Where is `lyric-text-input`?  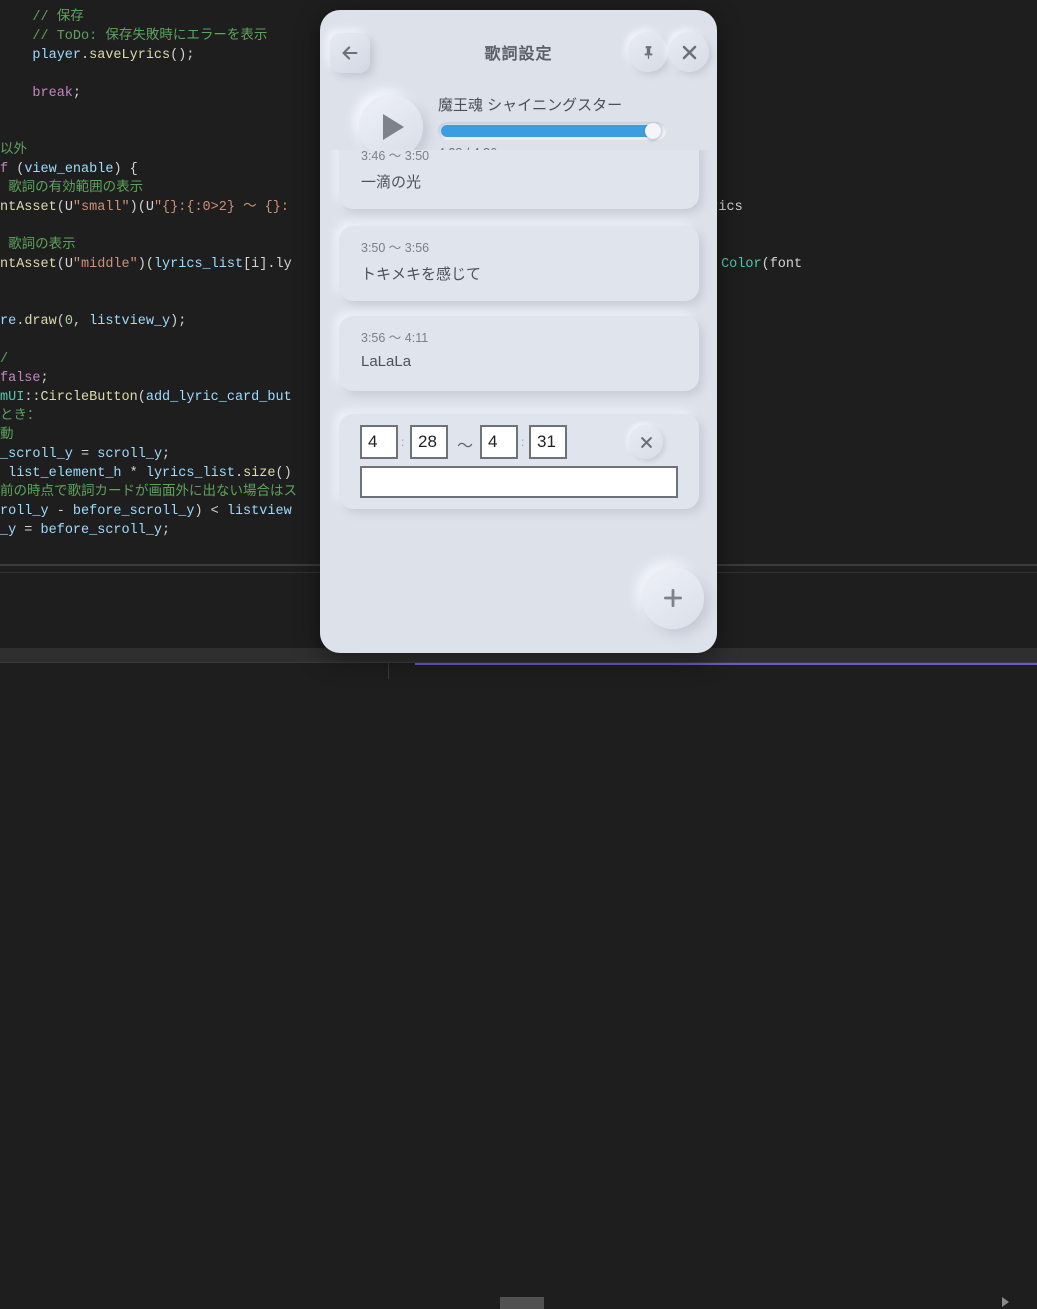
lyric-text-input is located at coordinates (519, 482).